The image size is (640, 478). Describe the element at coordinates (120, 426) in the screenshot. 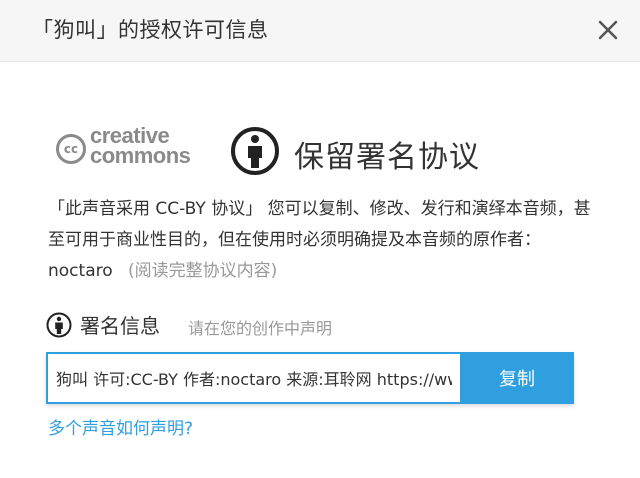

I see `multiple-sounds-help-link: 多个声音如何声明?` at that location.